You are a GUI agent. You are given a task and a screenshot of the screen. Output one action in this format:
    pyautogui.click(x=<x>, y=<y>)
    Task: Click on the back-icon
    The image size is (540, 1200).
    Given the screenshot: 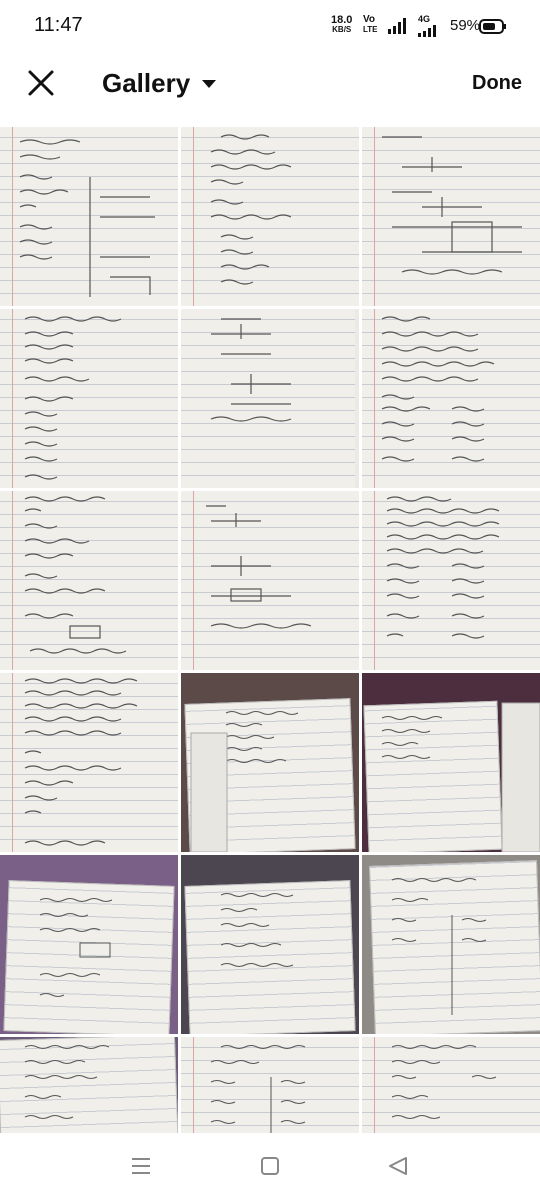 What is the action you would take?
    pyautogui.click(x=398, y=1166)
    